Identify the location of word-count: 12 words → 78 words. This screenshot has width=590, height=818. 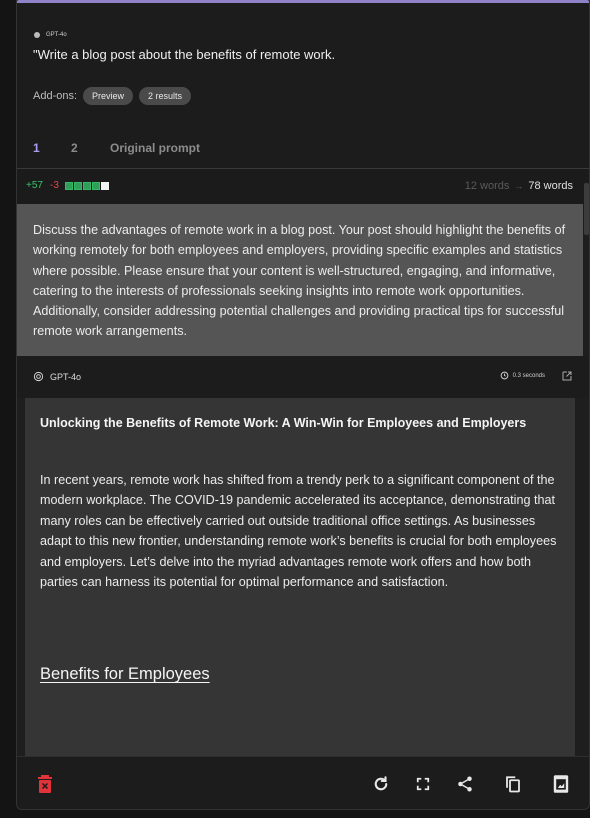
(519, 186).